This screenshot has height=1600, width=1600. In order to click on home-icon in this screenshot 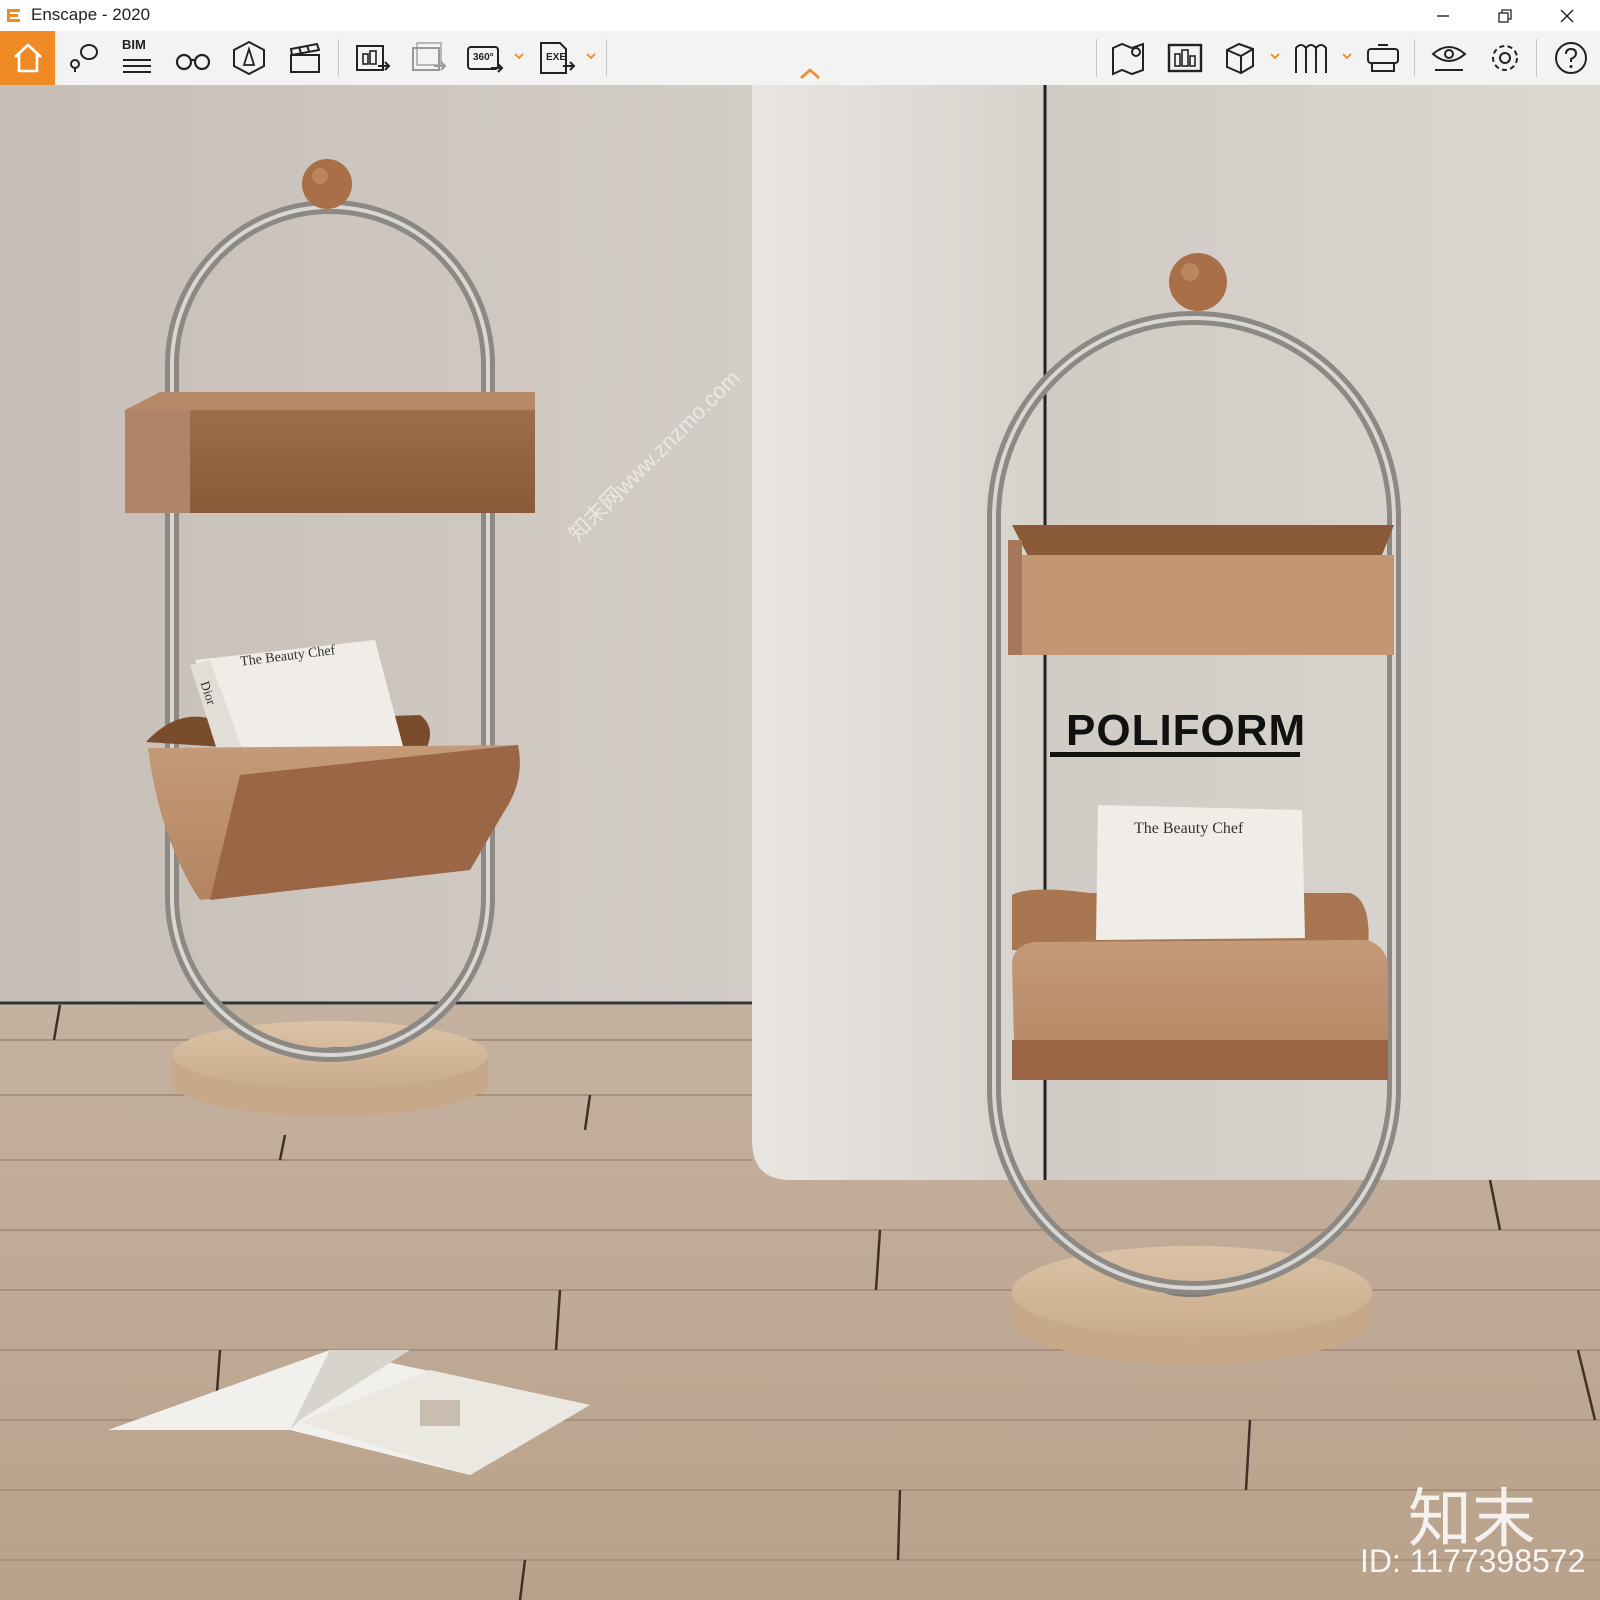, I will do `click(27, 58)`.